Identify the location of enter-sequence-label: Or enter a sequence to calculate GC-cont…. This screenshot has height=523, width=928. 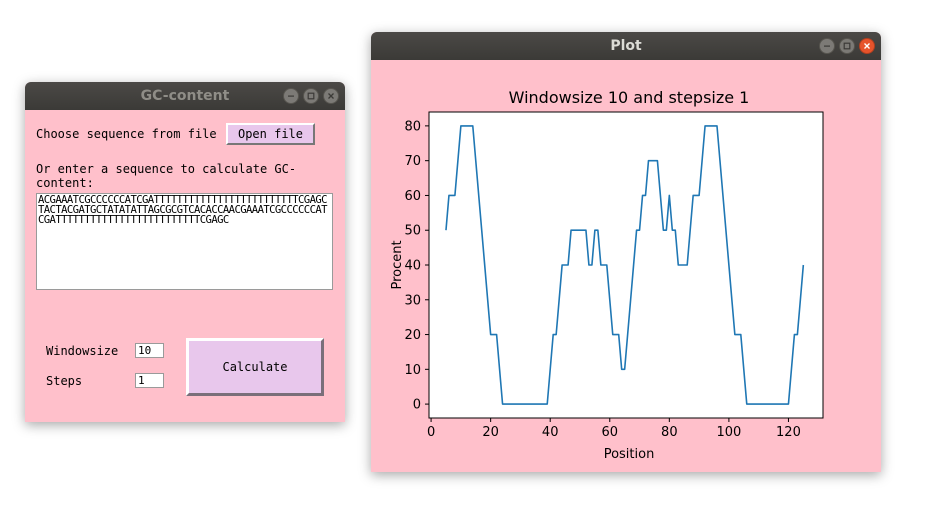
(166, 176).